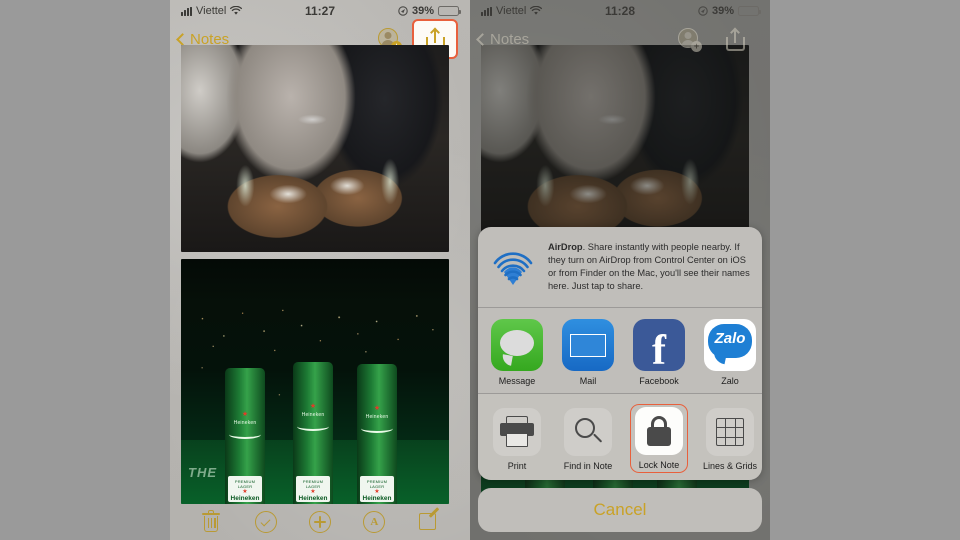 This screenshot has width=960, height=540. Describe the element at coordinates (730, 338) in the screenshot. I see `zalo-wordmark: Zalo` at that location.